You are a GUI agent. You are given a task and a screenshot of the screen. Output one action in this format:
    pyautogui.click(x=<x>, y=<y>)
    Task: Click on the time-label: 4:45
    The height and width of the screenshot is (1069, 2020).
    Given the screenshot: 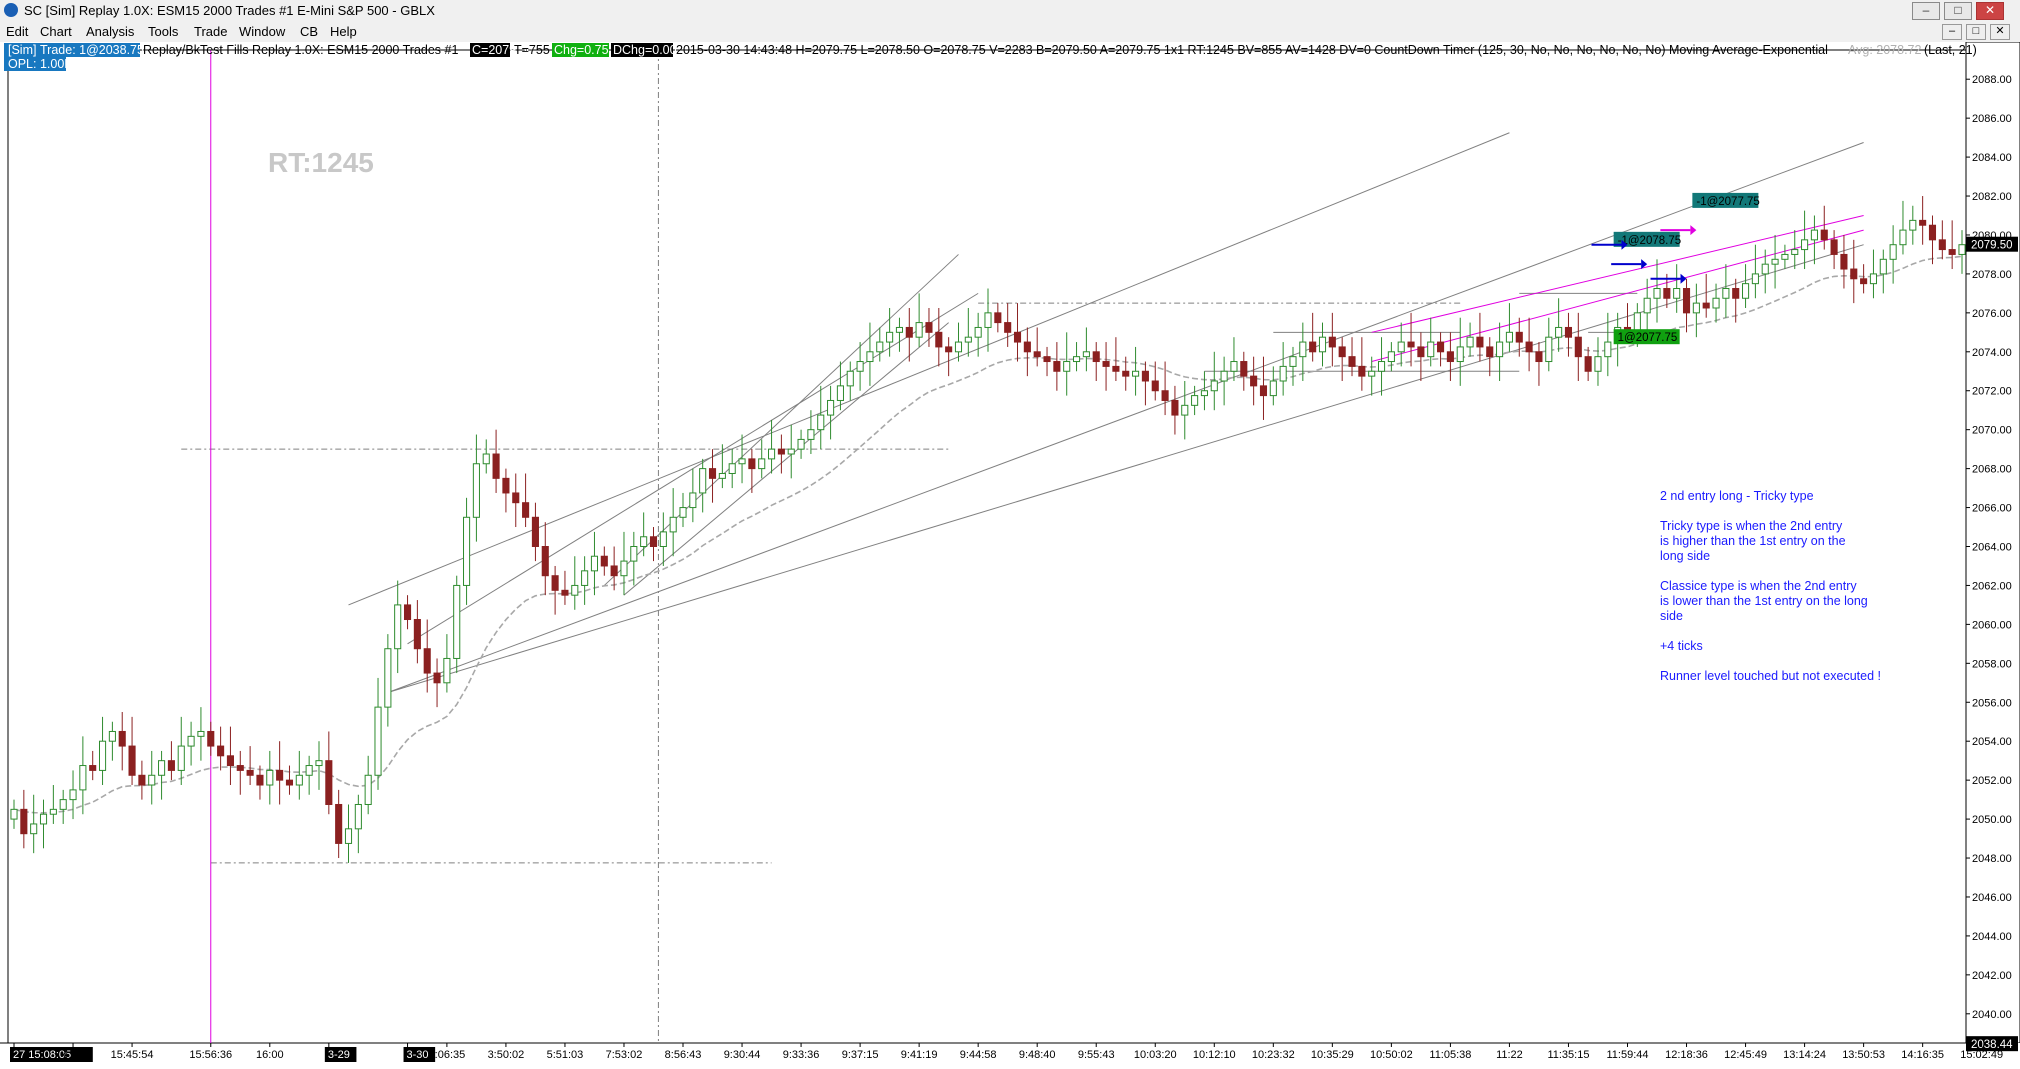 What is the action you would take?
    pyautogui.click(x=72, y=1055)
    